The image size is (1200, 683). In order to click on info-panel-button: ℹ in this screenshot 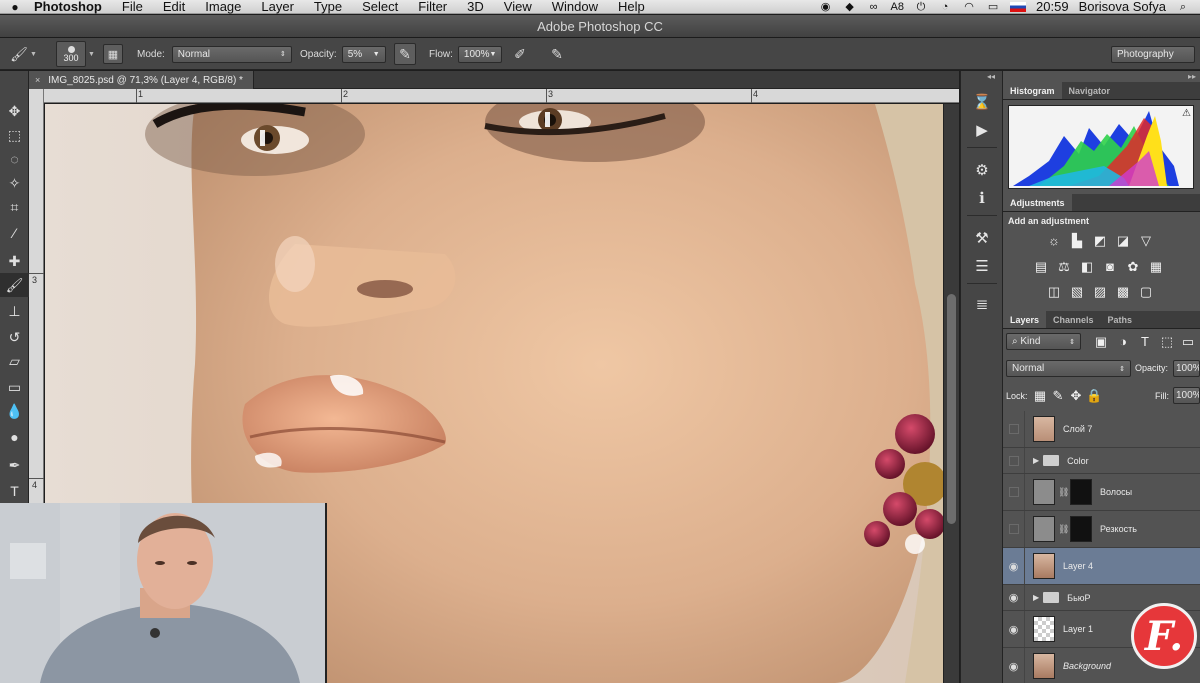, I will do `click(982, 198)`.